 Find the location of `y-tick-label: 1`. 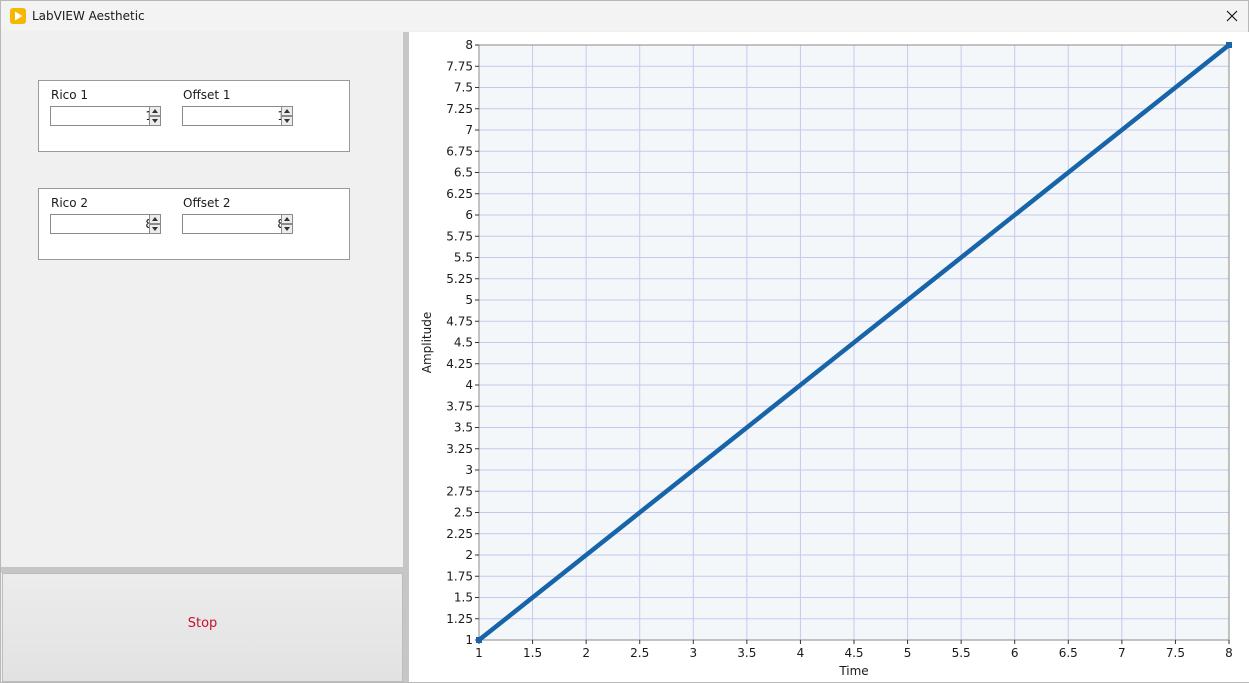

y-tick-label: 1 is located at coordinates (469, 640).